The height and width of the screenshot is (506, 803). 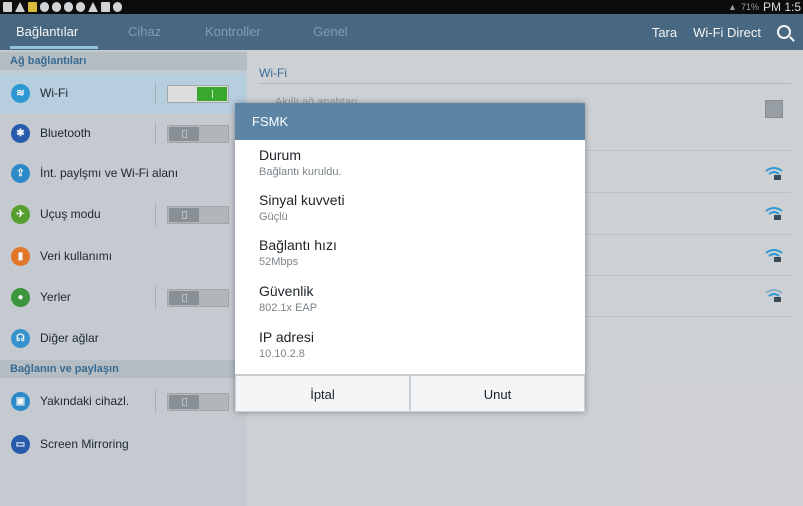 What do you see at coordinates (273, 217) in the screenshot?
I see `row-value: Güçlü` at bounding box center [273, 217].